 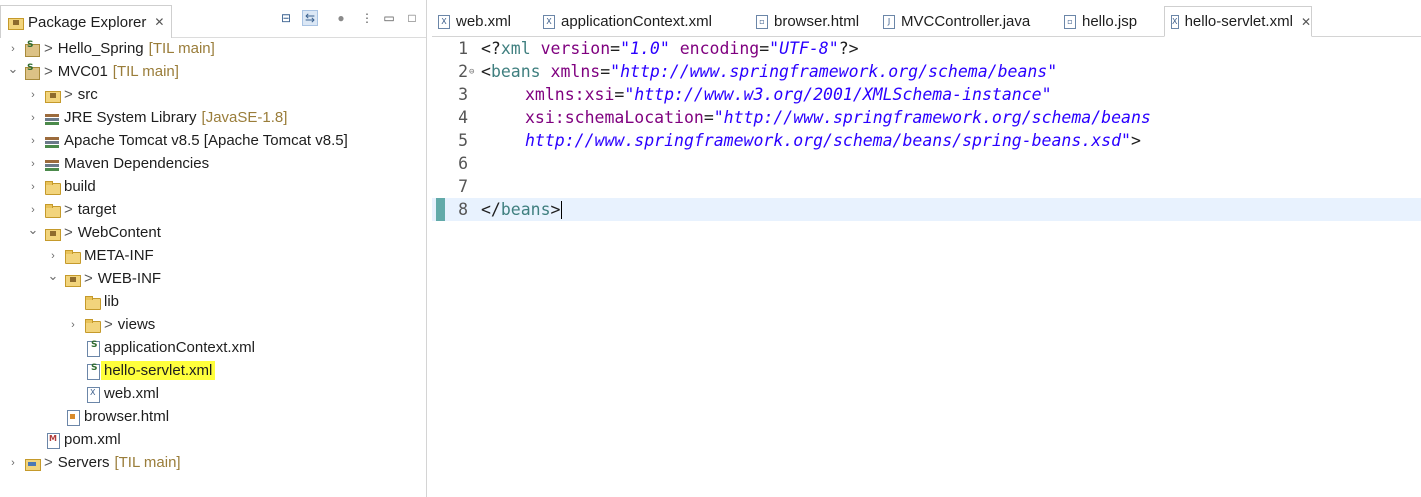 I want to click on view-title: Package Explorer, so click(x=87, y=22).